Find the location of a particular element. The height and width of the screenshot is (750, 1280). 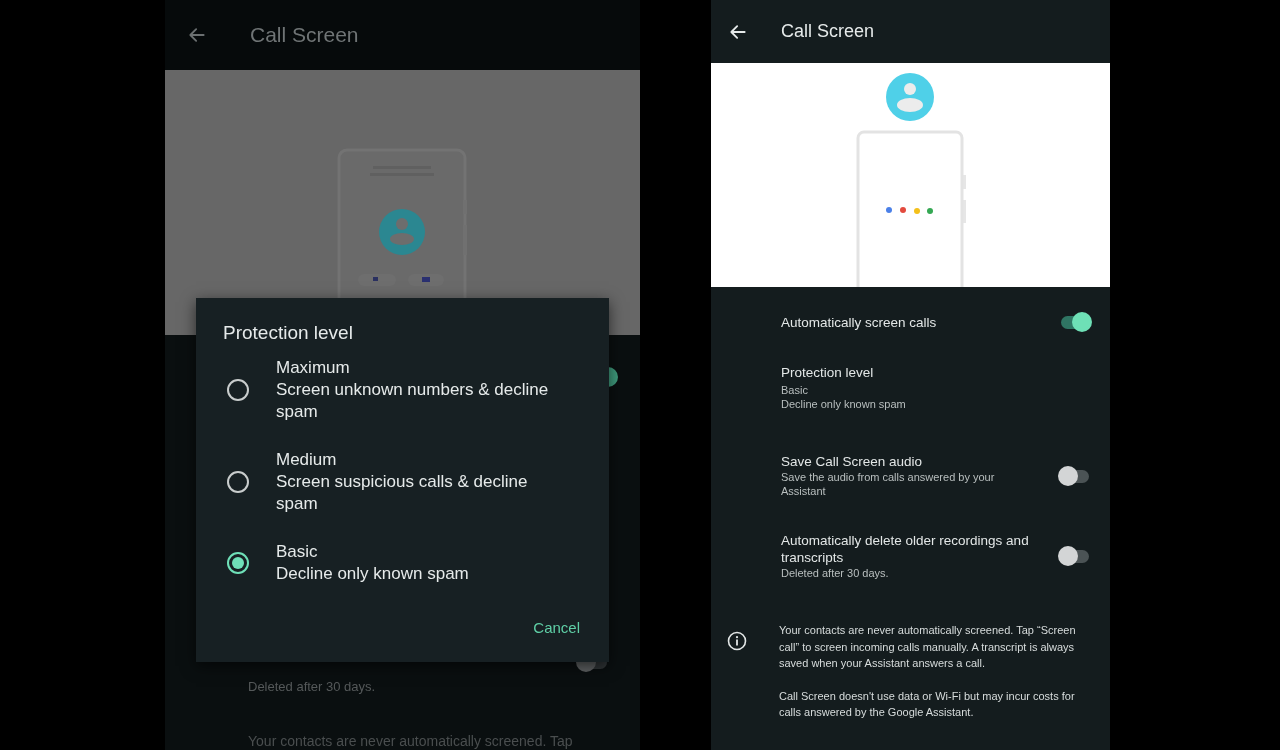

setting-title: Protection level is located at coordinates (828, 372).